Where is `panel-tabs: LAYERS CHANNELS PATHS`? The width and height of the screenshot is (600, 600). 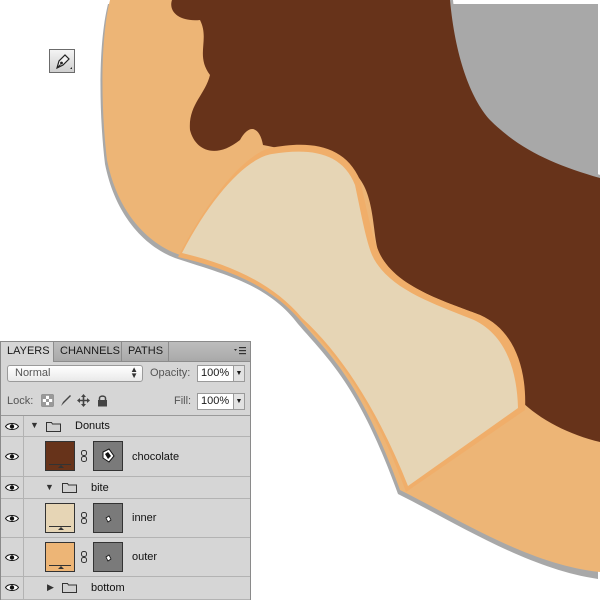
panel-tabs: LAYERS CHANNELS PATHS is located at coordinates (125, 352).